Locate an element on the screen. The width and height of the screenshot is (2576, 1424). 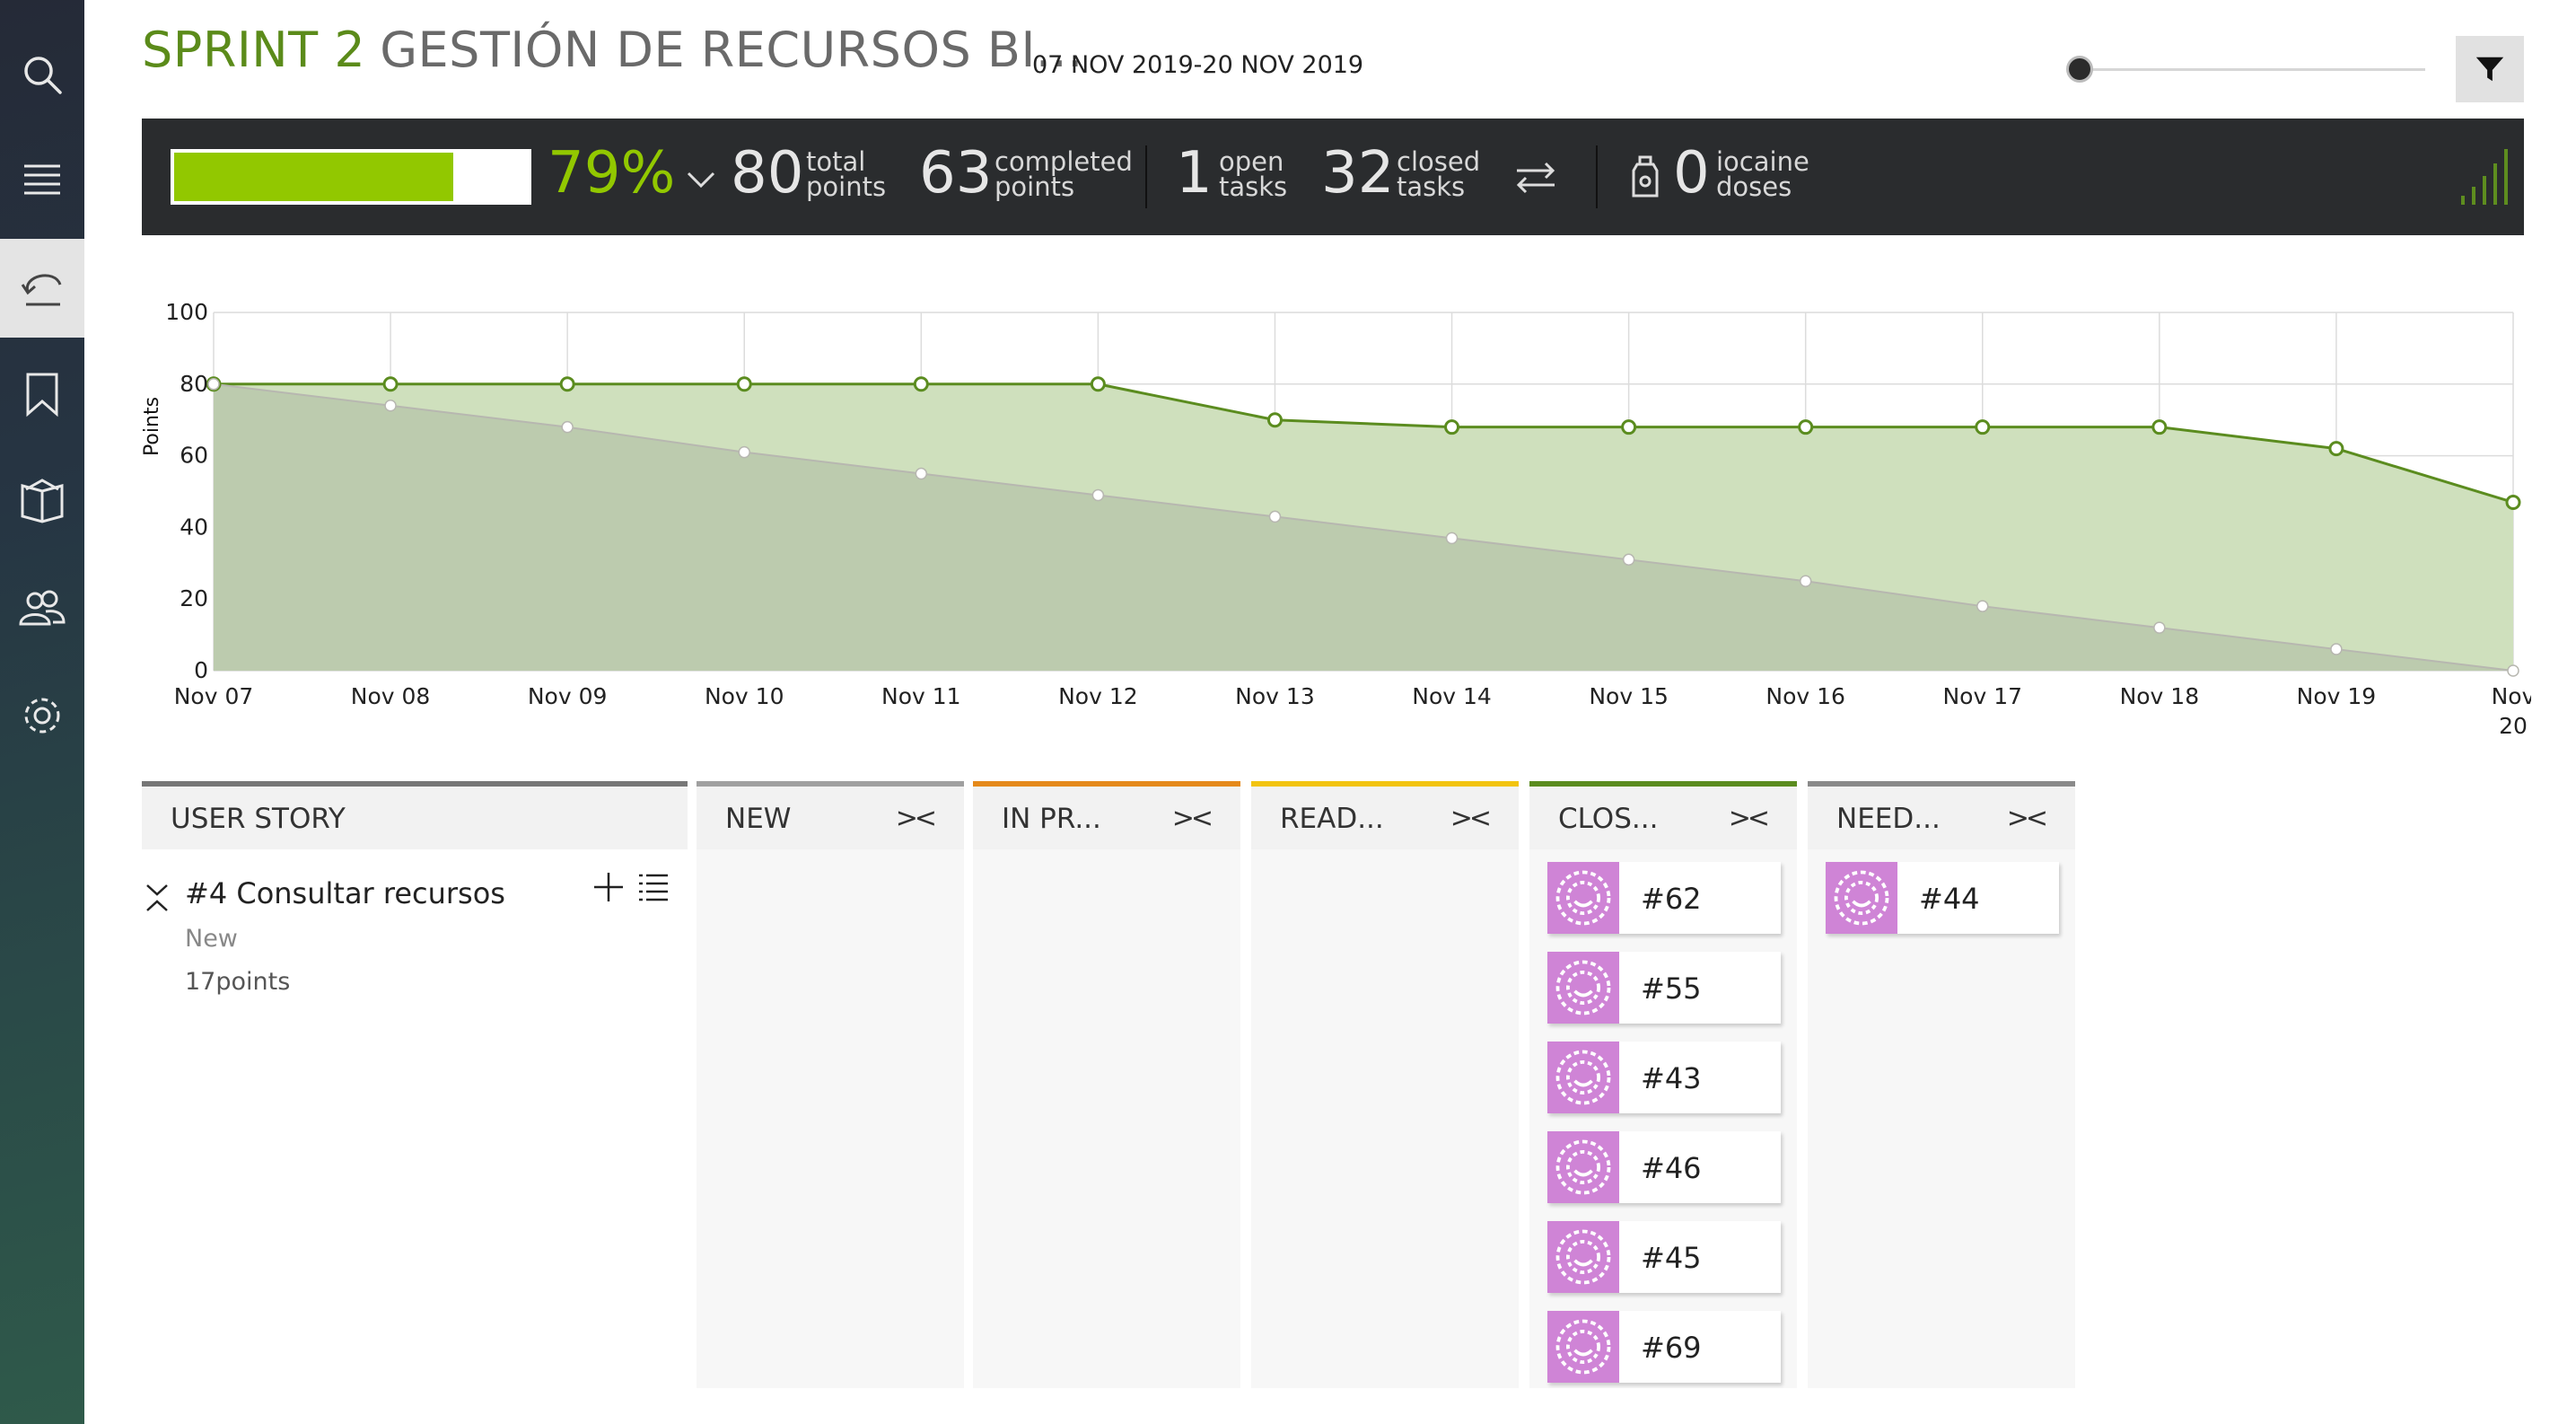
column-body-new is located at coordinates (830, 1118).